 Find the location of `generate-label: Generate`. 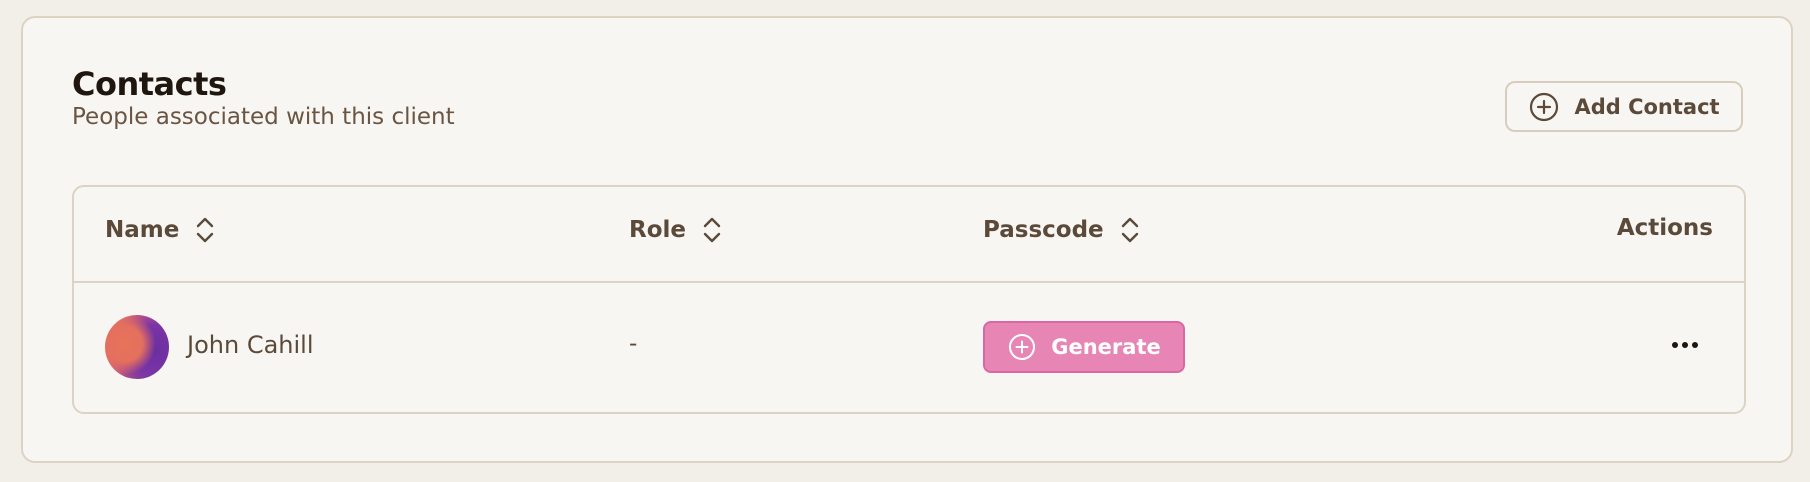

generate-label: Generate is located at coordinates (1106, 347).